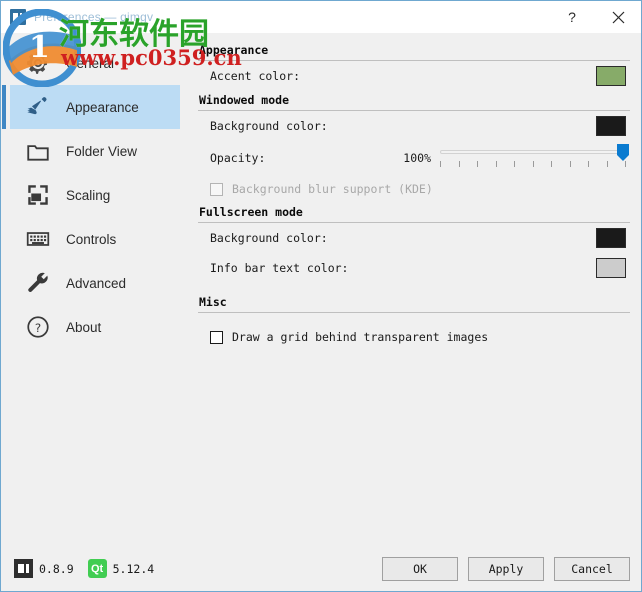 The image size is (642, 592). What do you see at coordinates (238, 158) in the screenshot?
I see `opacity-label: Opacity:` at bounding box center [238, 158].